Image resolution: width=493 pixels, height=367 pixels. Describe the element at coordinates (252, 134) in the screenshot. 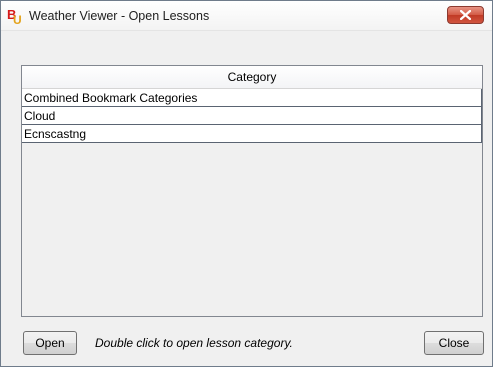

I see `list-item: Ecnscastng` at that location.